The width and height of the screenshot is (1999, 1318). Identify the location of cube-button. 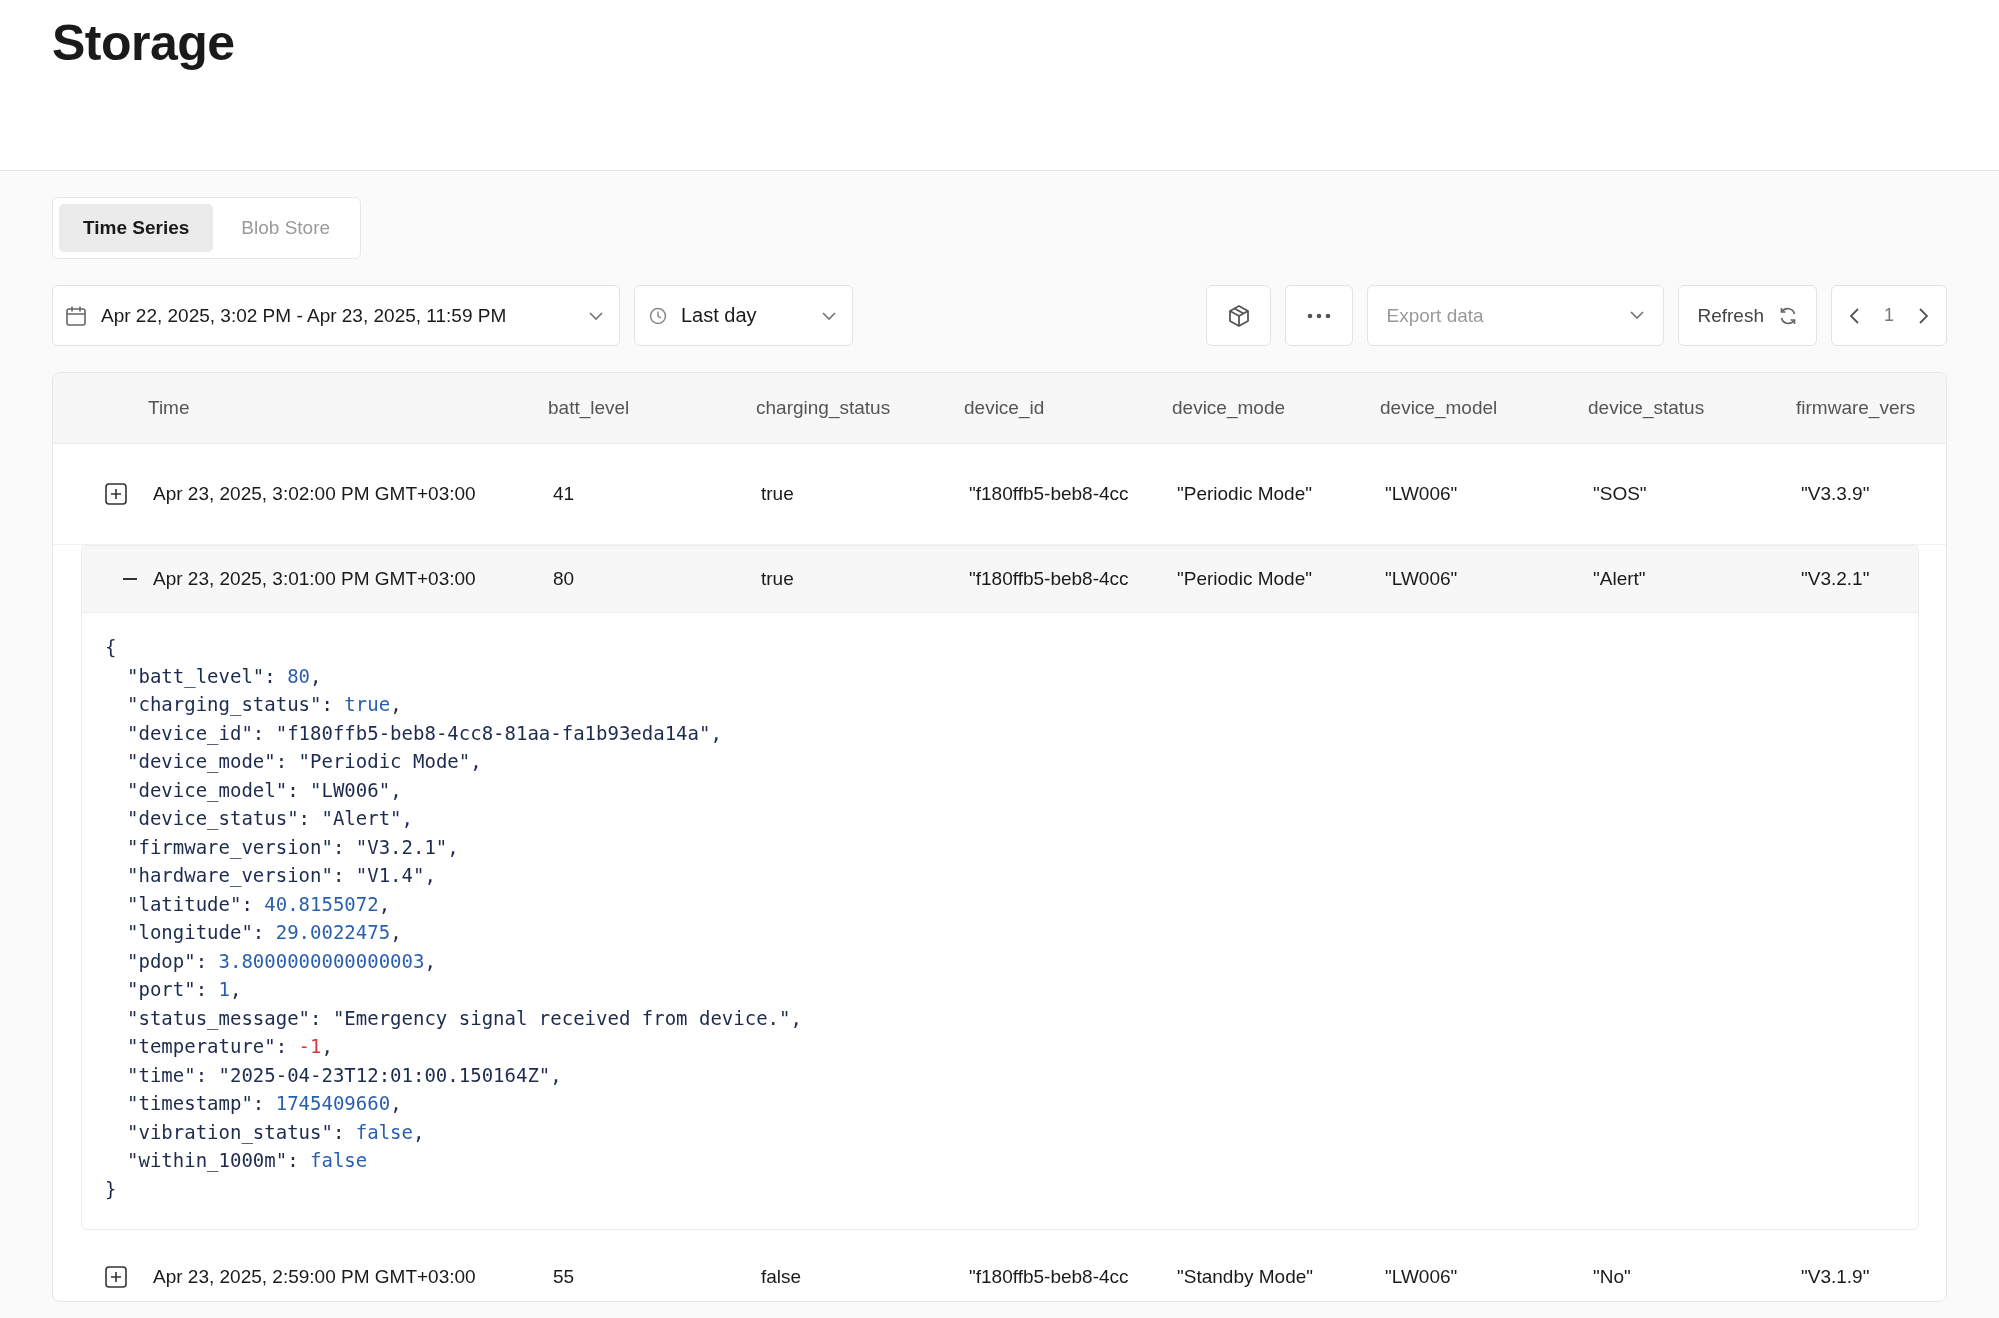
(1239, 315).